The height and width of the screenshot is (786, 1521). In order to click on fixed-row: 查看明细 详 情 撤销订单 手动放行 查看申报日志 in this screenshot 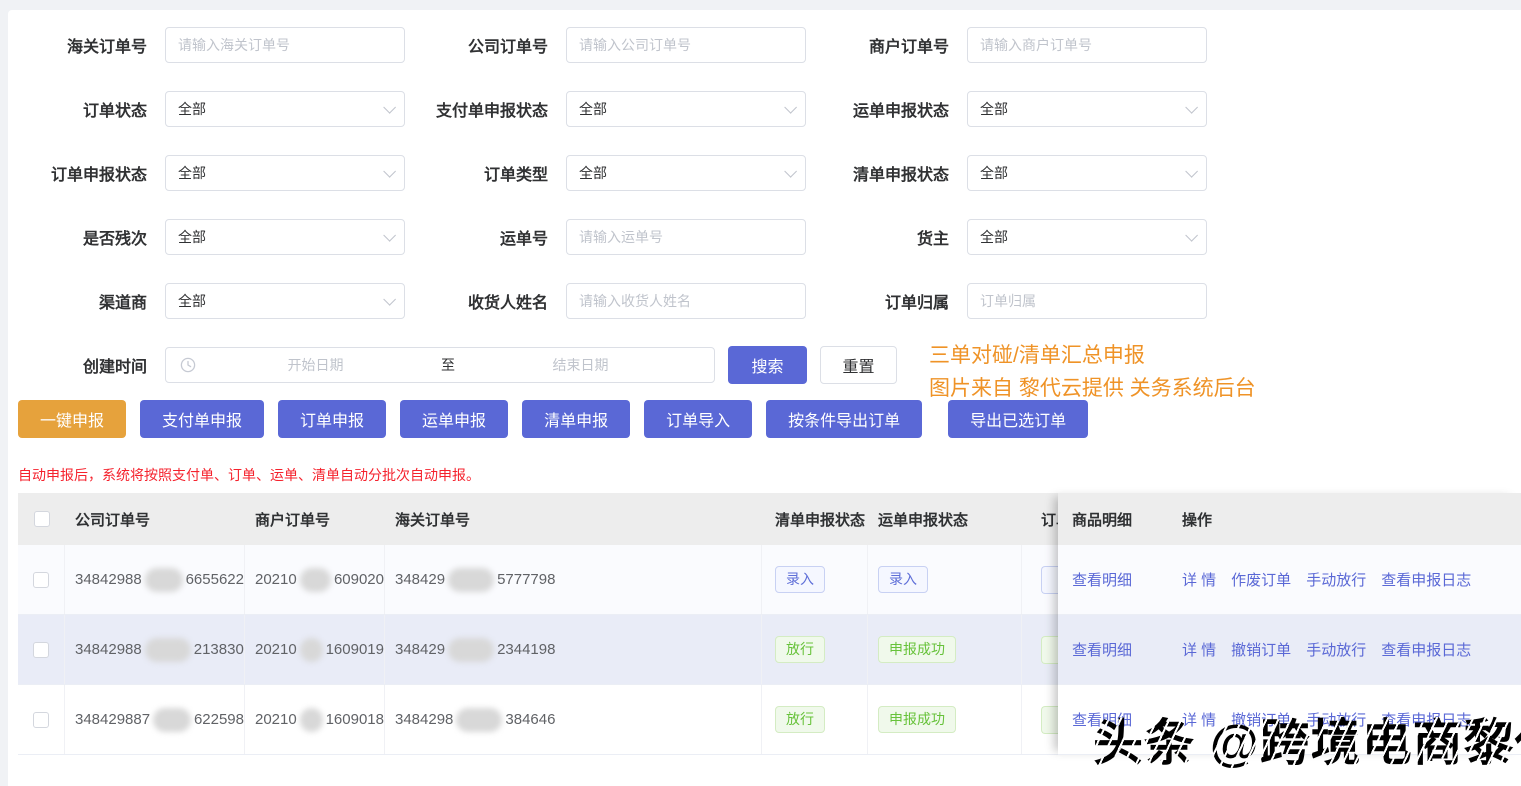, I will do `click(1289, 650)`.